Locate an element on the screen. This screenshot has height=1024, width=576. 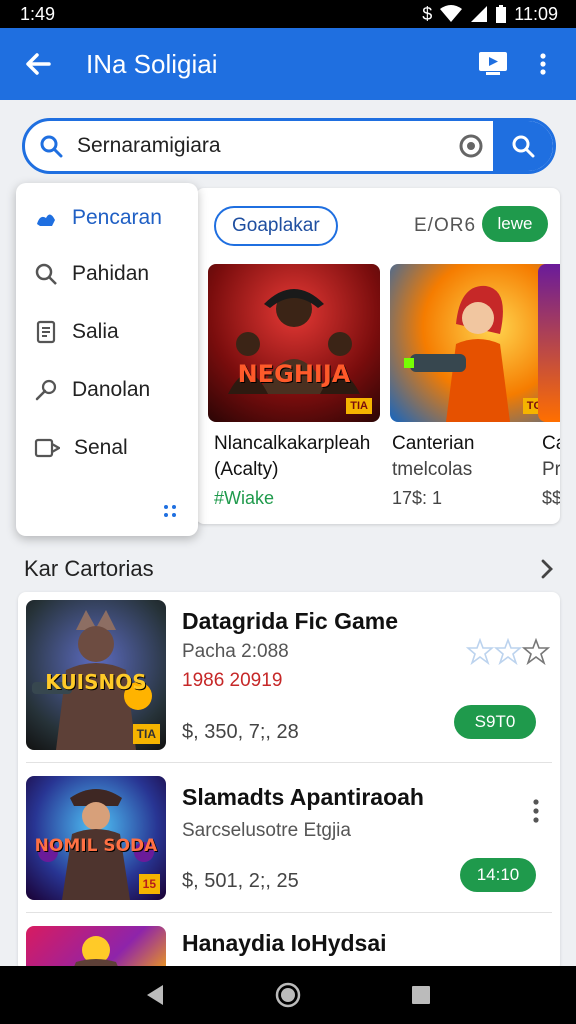
game-tile-art: TGA is located at coordinates (475, 343).